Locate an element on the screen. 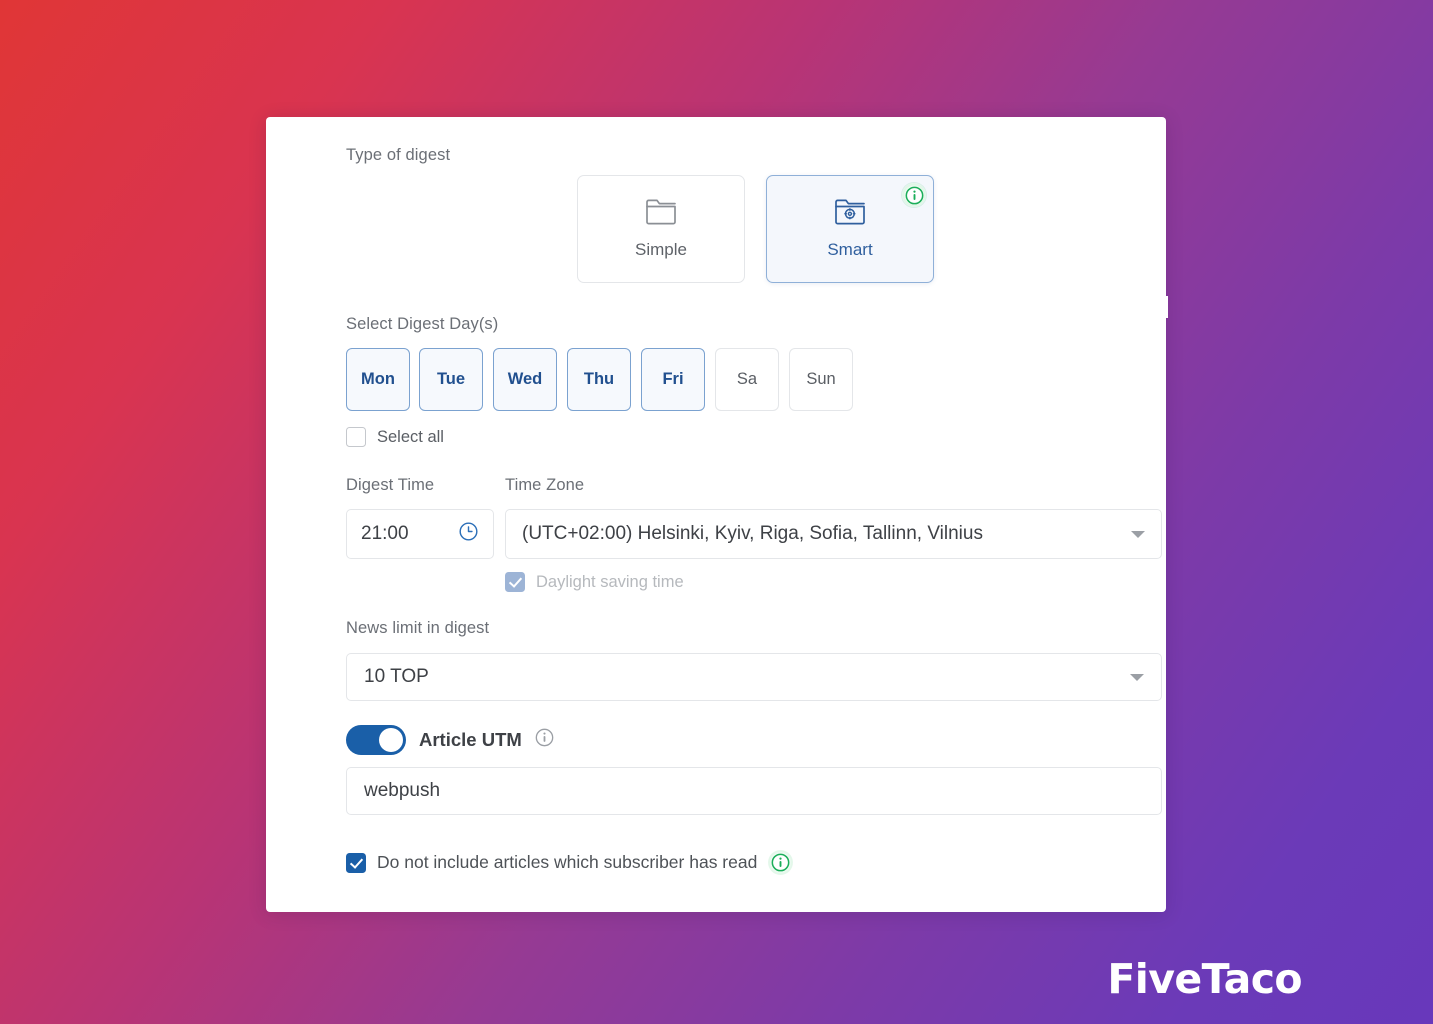 Image resolution: width=1433 pixels, height=1024 pixels. digest-type-option-smart: Smart is located at coordinates (850, 229).